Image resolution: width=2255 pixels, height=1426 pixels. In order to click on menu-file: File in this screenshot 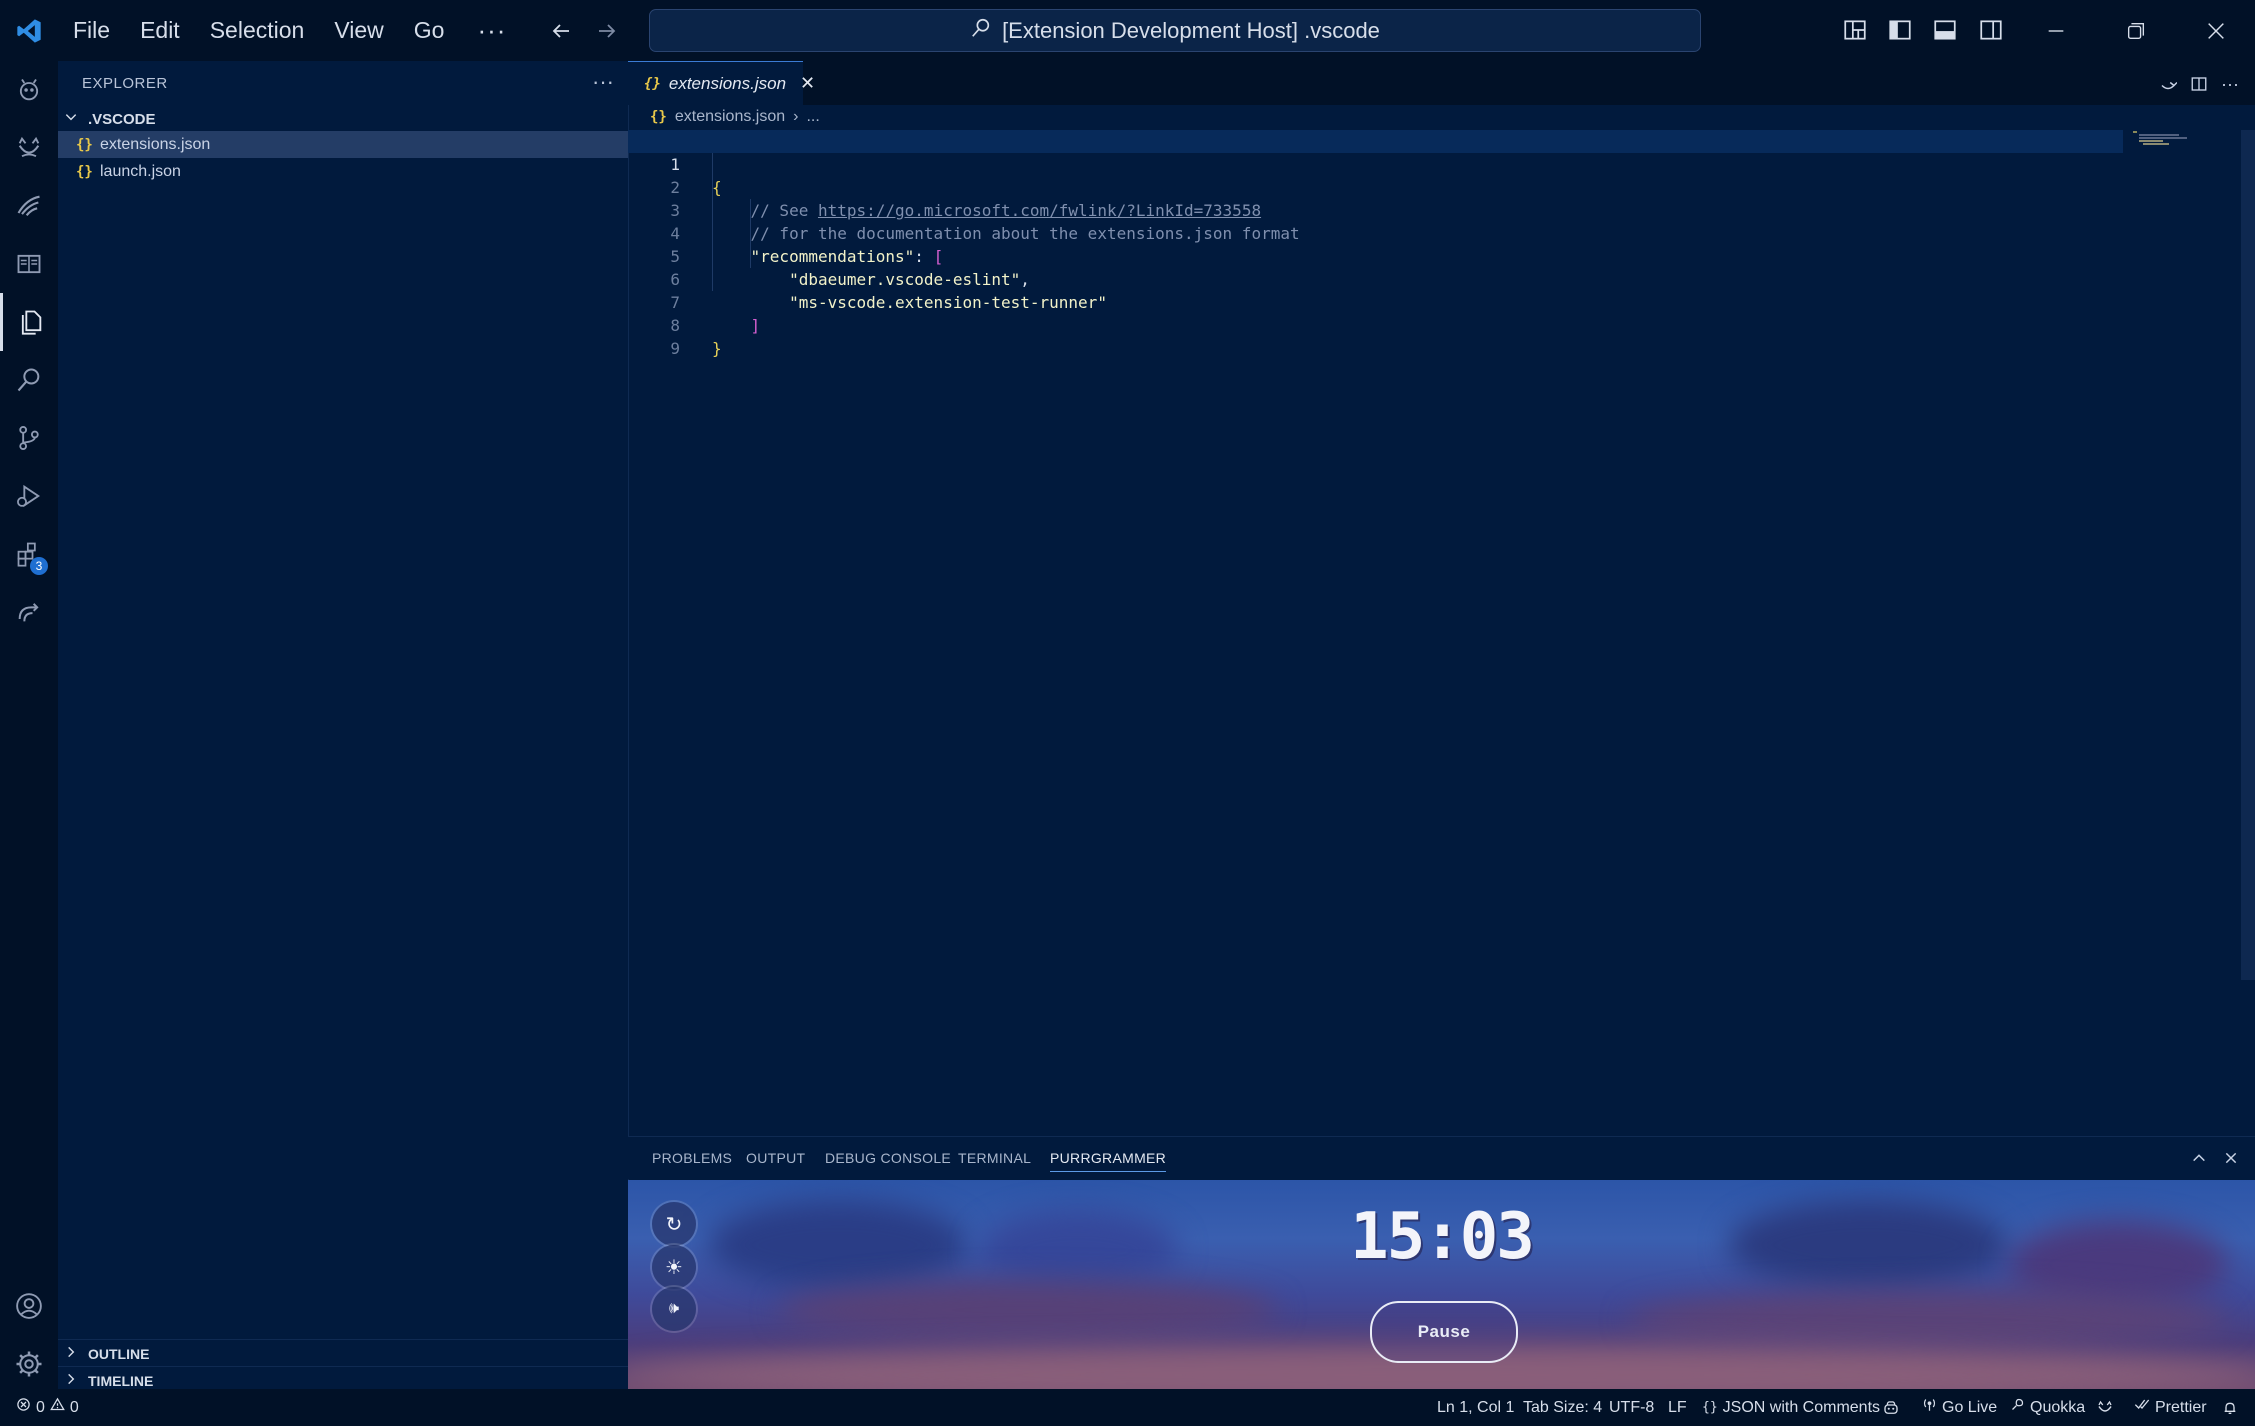, I will do `click(91, 30)`.